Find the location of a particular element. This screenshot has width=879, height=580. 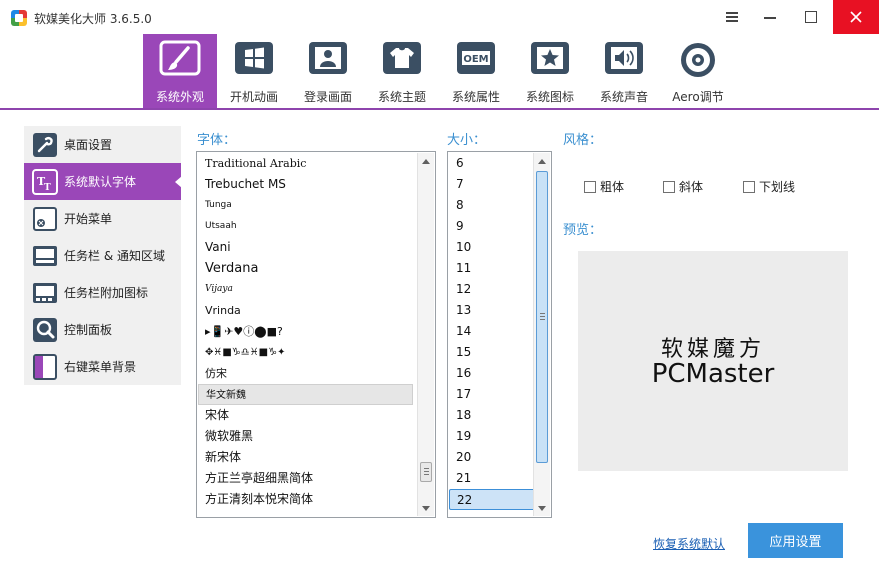

menu-button is located at coordinates (732, 17).